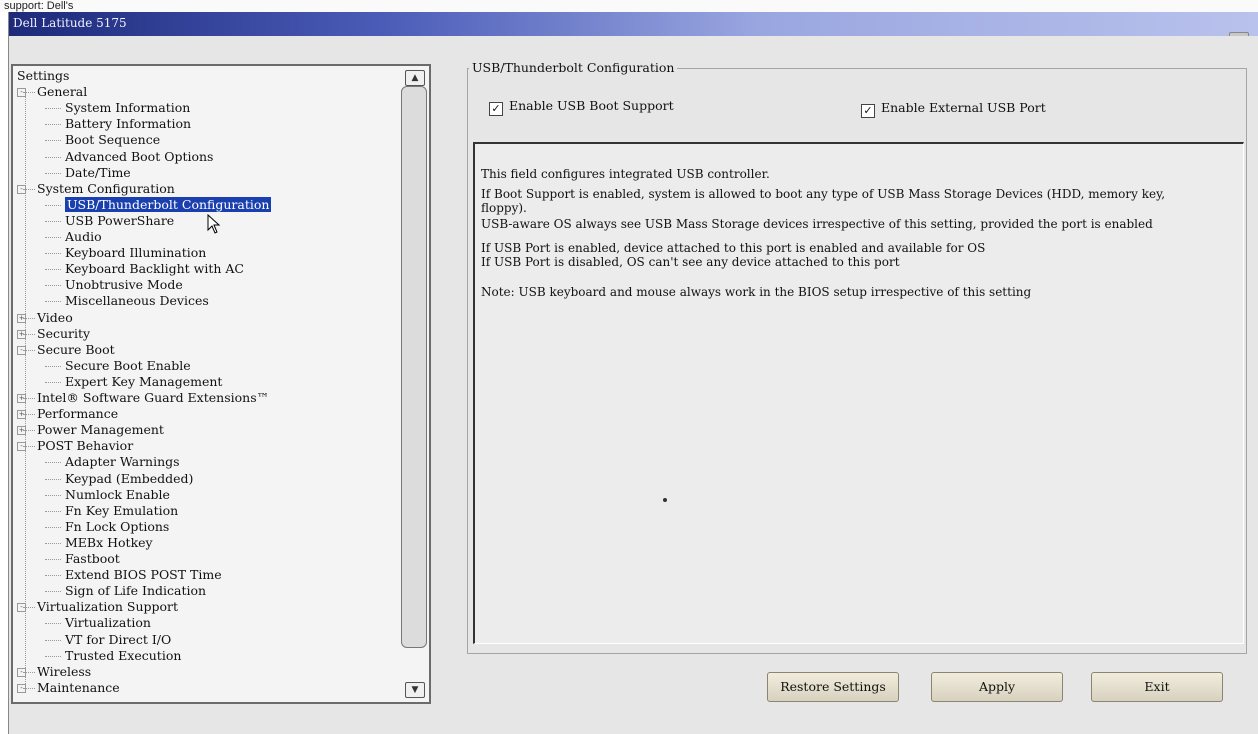 This screenshot has height=734, width=1258. I want to click on tree-item: POST Behavior -, so click(75, 446).